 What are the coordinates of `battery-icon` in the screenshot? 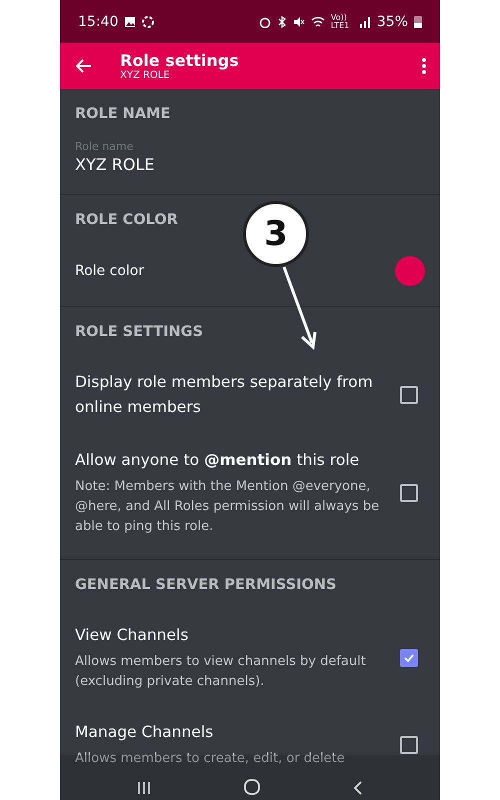 It's located at (418, 21).